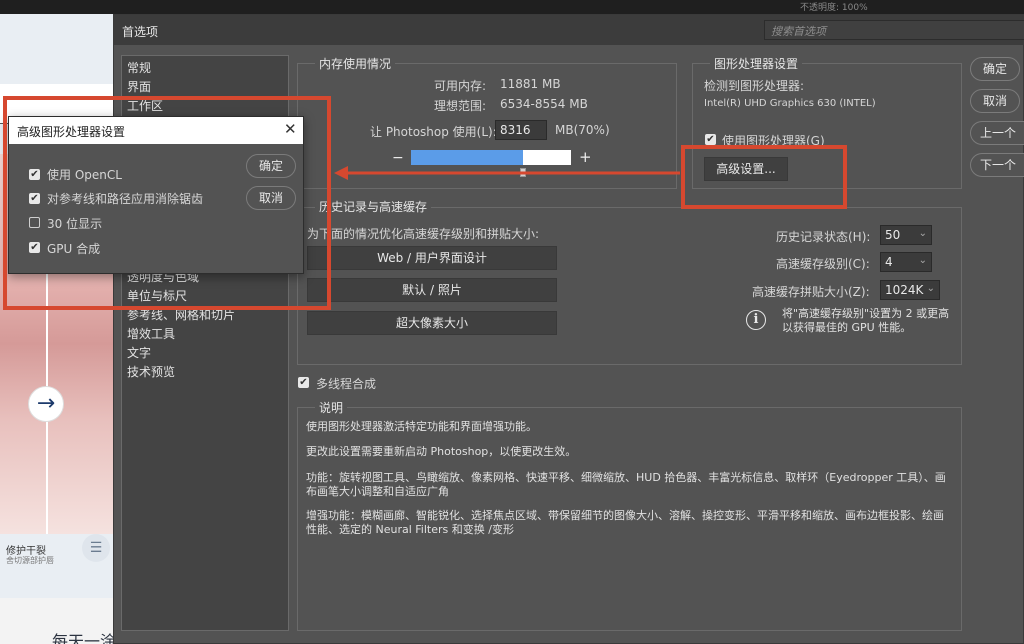 Image resolution: width=1024 pixels, height=644 pixels. I want to click on optimize-cache-label: 为下面的情况优化高速缓存级别和拼贴大小:, so click(423, 234).